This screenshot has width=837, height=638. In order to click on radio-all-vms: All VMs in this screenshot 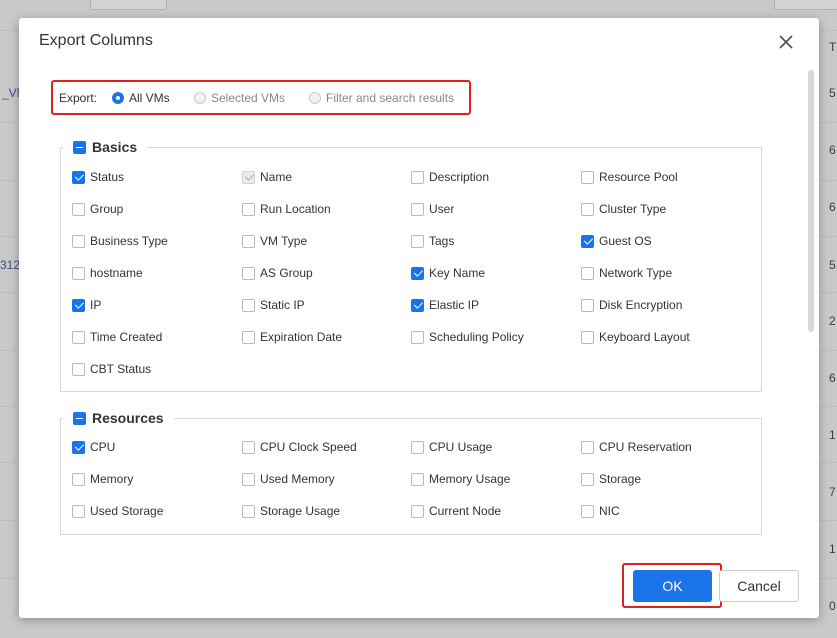, I will do `click(141, 98)`.